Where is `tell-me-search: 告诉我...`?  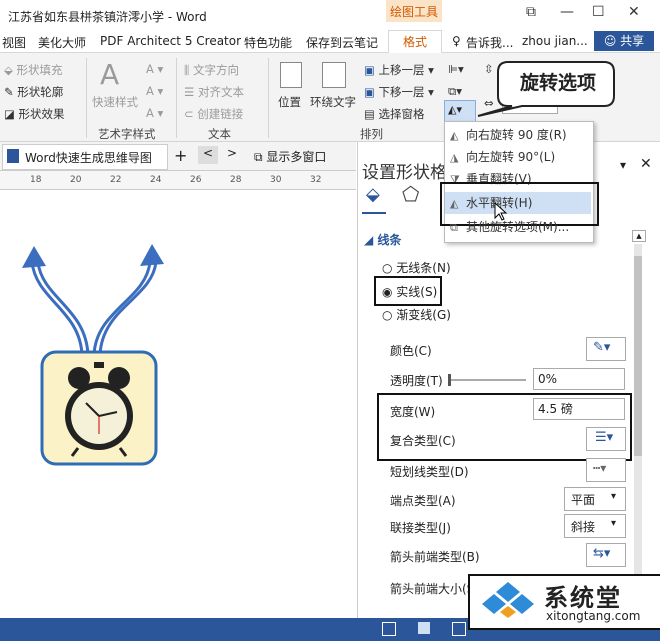
tell-me-search: 告诉我... is located at coordinates (489, 42).